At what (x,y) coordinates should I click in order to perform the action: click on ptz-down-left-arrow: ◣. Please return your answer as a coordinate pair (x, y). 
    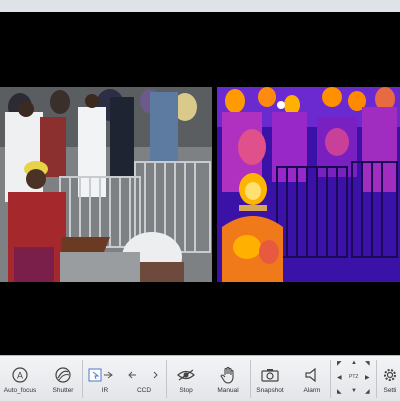
    Looking at the image, I should click on (339, 391).